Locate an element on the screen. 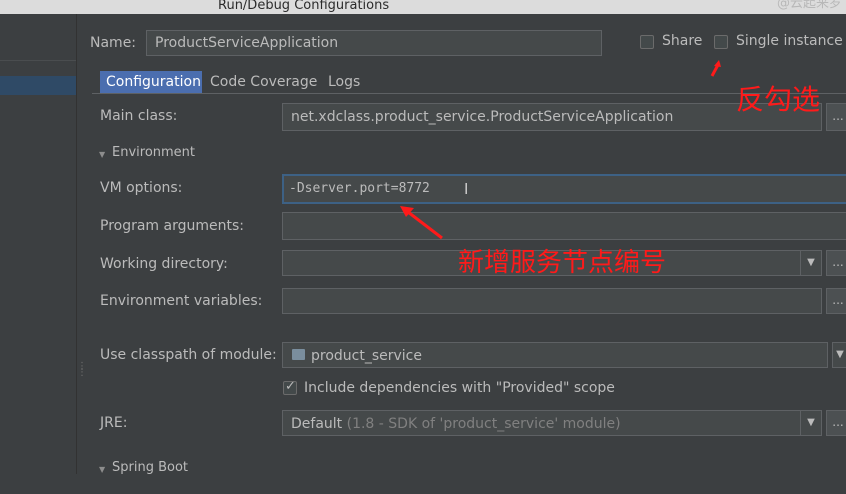  annotation-layer is located at coordinates (560, 150).